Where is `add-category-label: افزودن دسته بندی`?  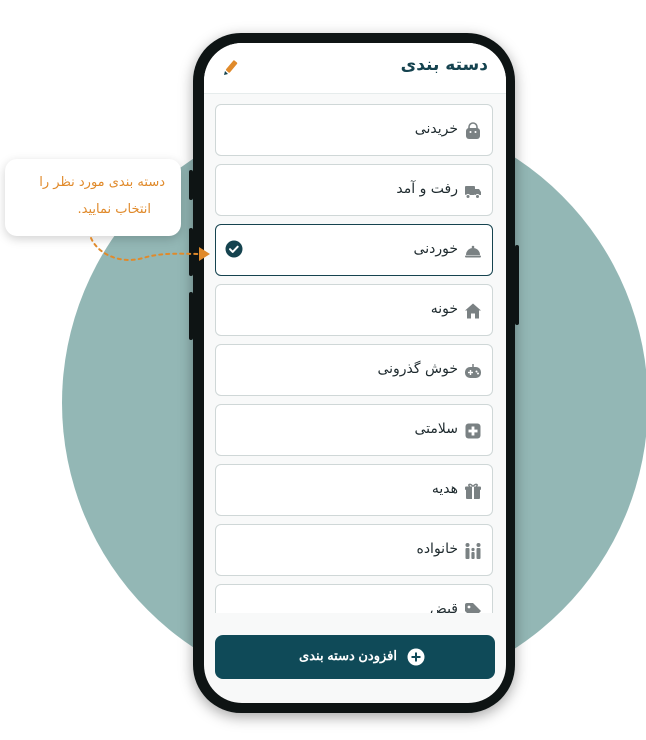 add-category-label: افزودن دسته بندی is located at coordinates (348, 655).